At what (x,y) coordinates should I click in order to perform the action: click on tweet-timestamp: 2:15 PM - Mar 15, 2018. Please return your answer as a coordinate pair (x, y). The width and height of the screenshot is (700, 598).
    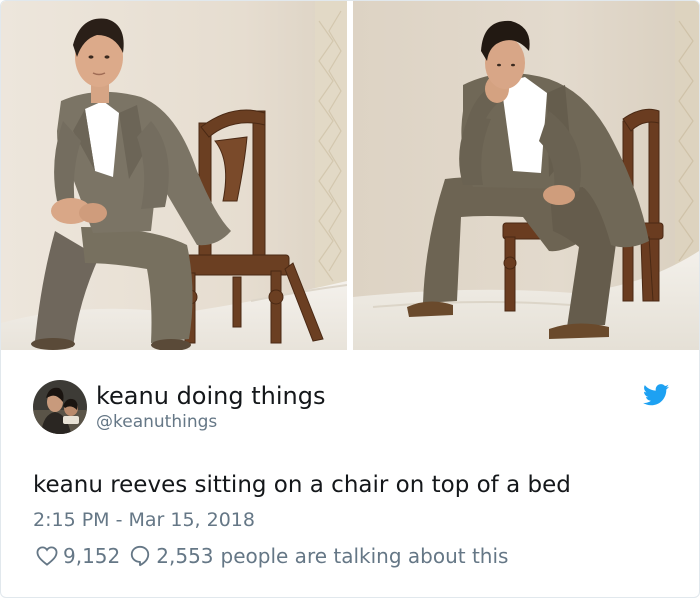
    Looking at the image, I should click on (144, 520).